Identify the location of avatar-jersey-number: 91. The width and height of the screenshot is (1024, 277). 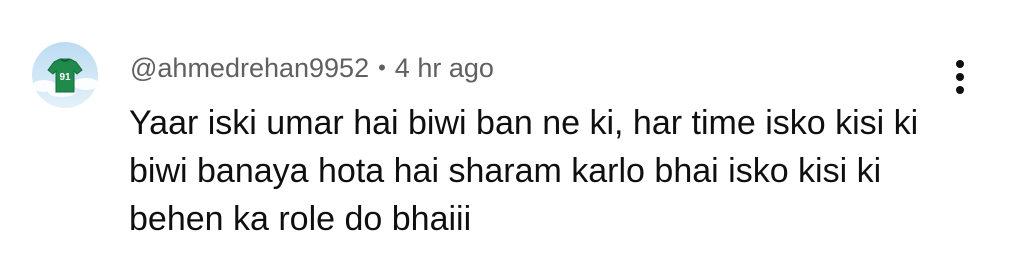
(65, 77).